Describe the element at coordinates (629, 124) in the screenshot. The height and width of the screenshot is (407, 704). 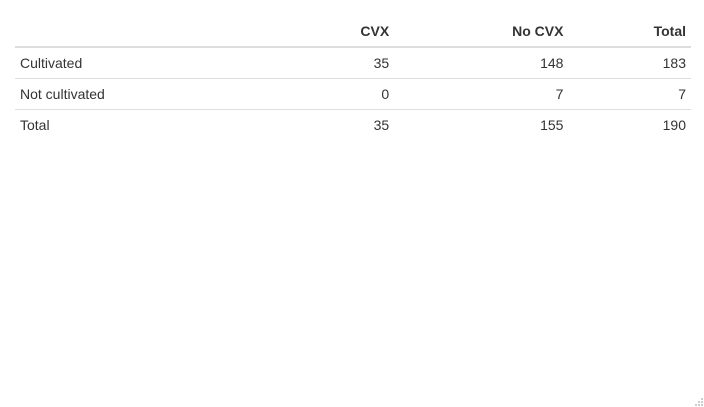
I see `cell-total: 190` at that location.